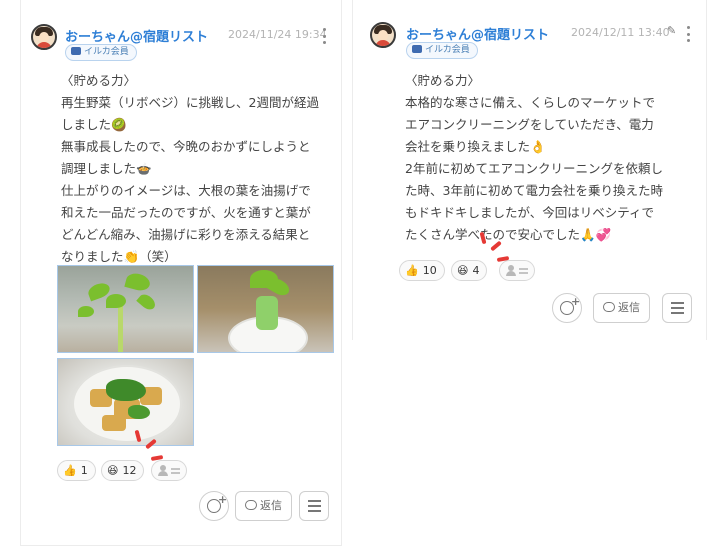  Describe the element at coordinates (476, 270) in the screenshot. I see `reaction-count: 4` at that location.